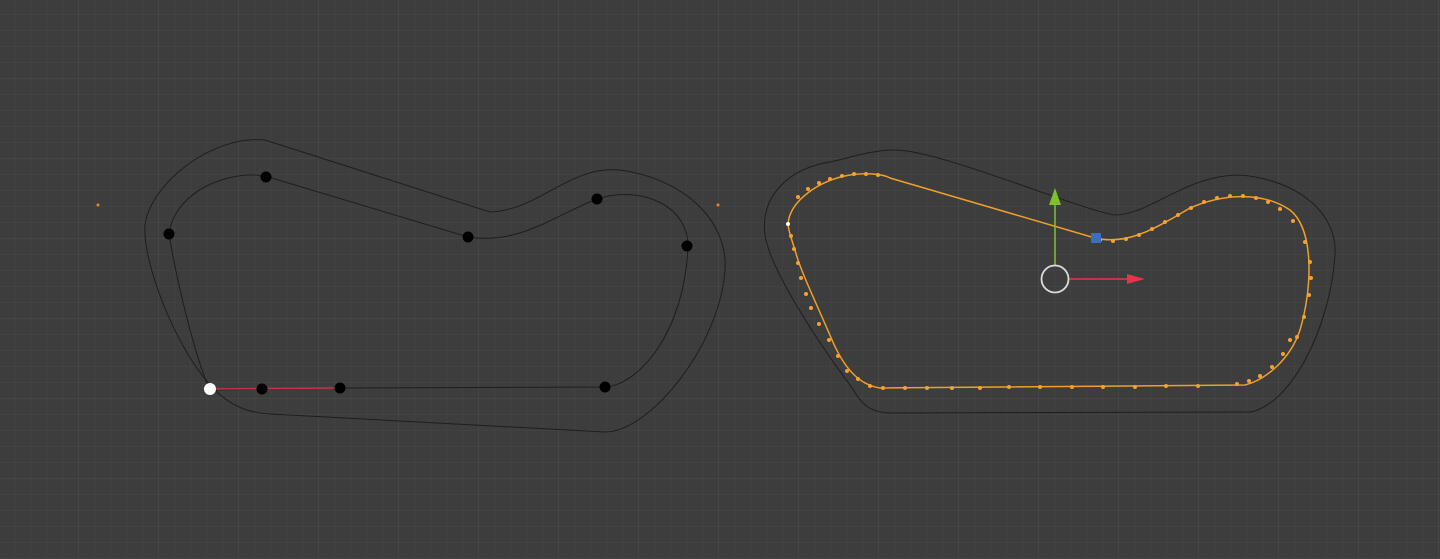 This screenshot has height=559, width=1440. I want to click on origin-dot-middle, so click(718, 205).